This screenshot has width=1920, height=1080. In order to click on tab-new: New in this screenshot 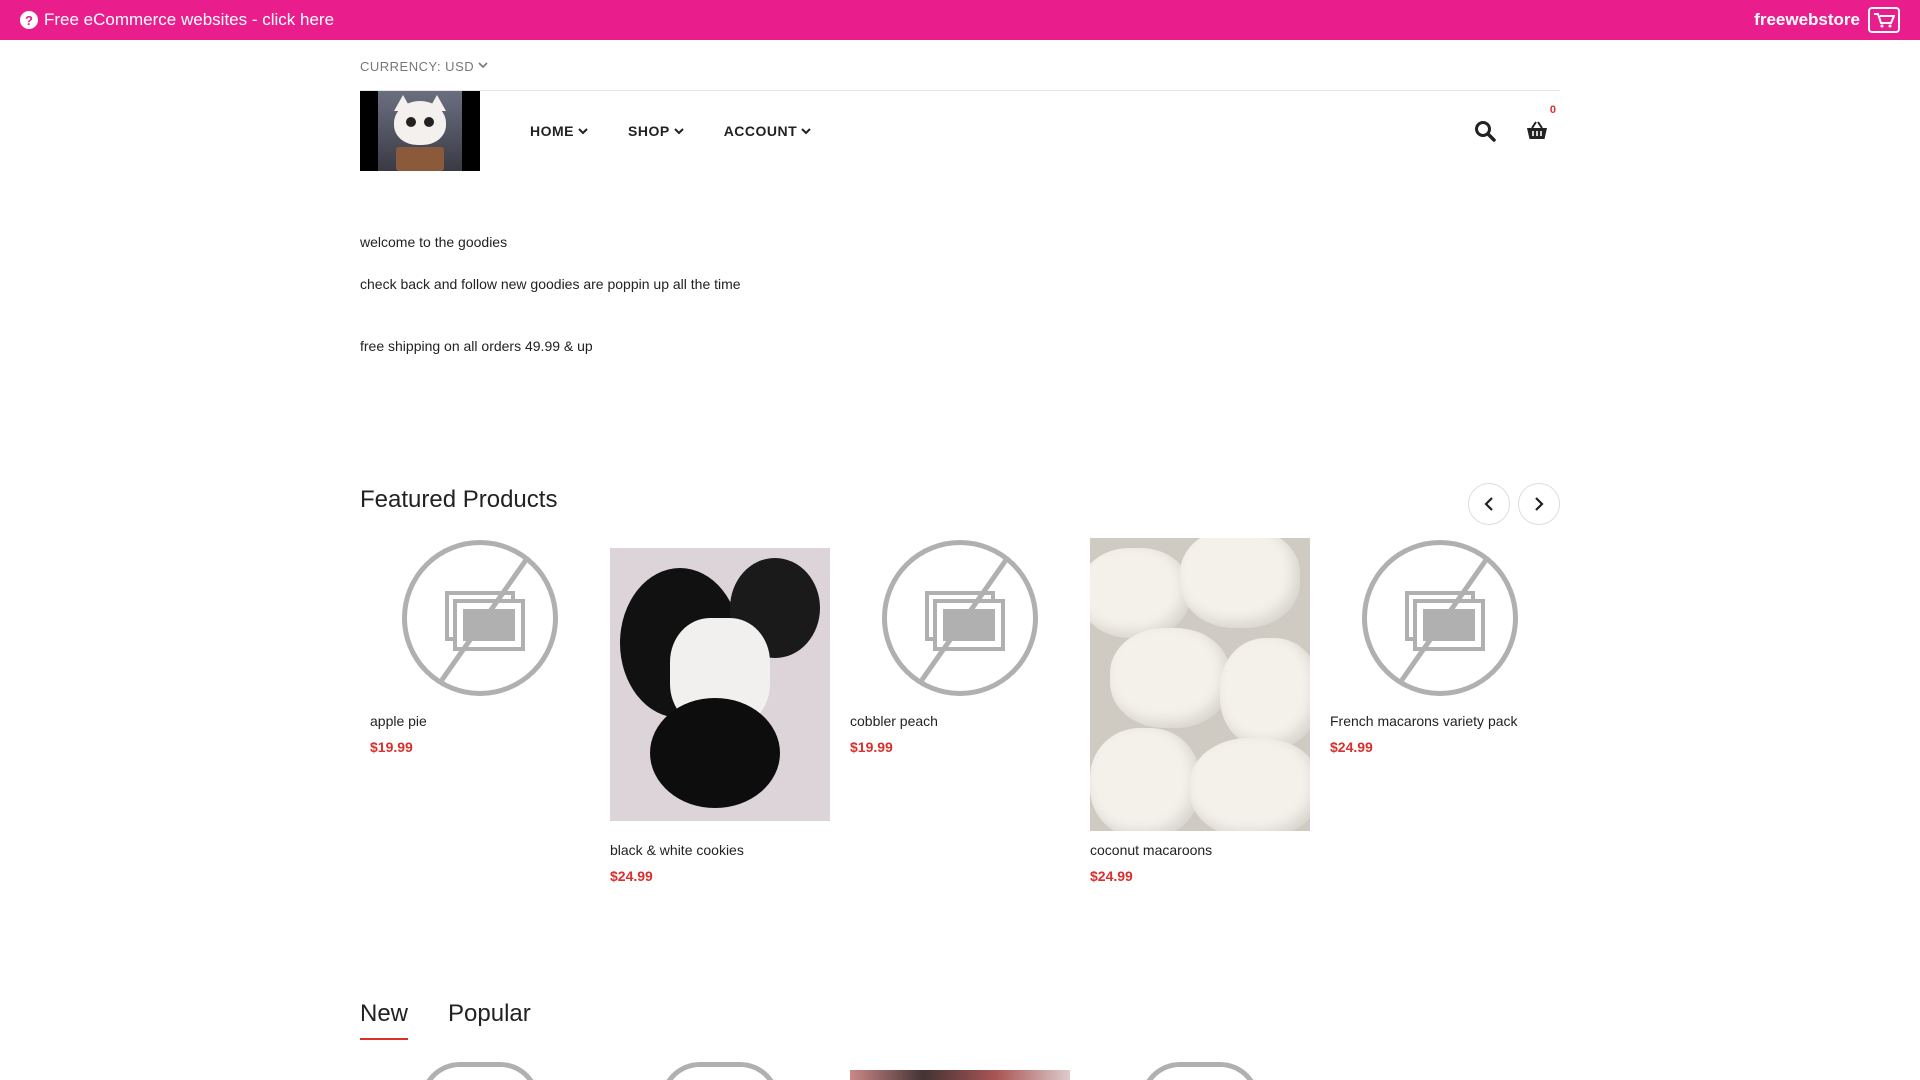, I will do `click(384, 1020)`.